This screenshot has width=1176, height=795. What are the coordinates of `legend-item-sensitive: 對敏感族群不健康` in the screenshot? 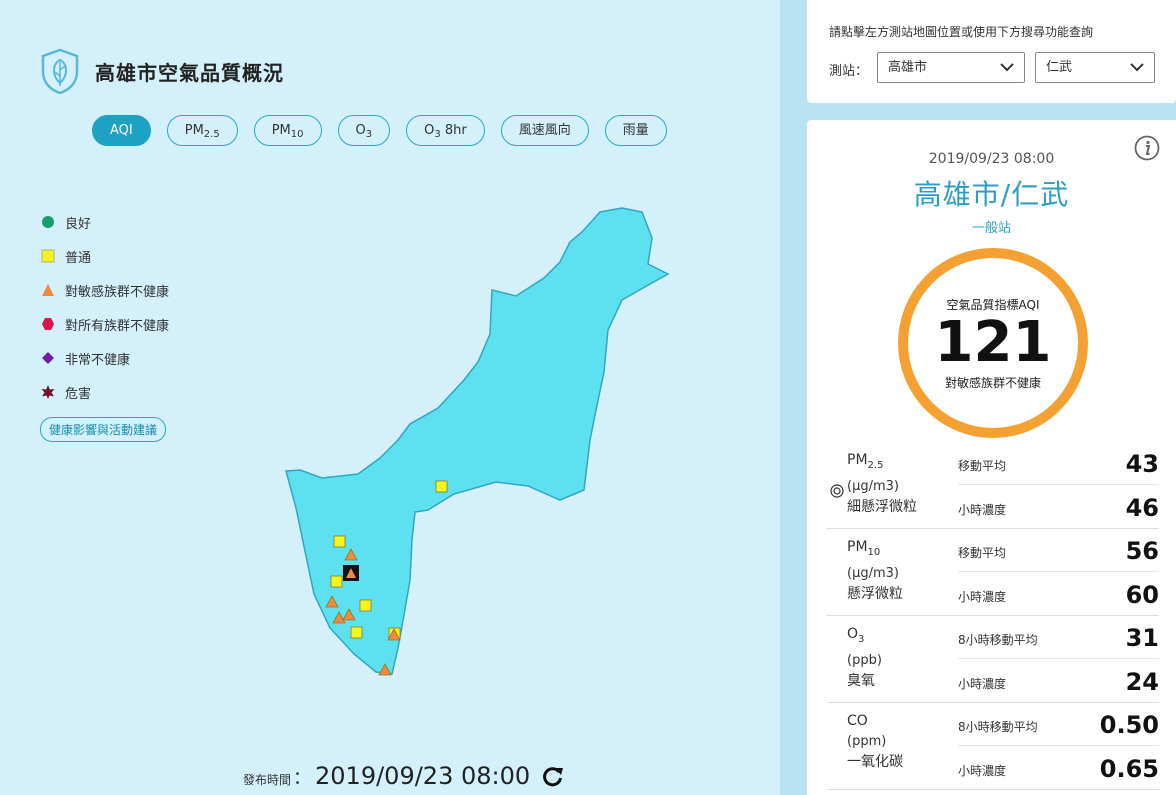 It's located at (104, 290).